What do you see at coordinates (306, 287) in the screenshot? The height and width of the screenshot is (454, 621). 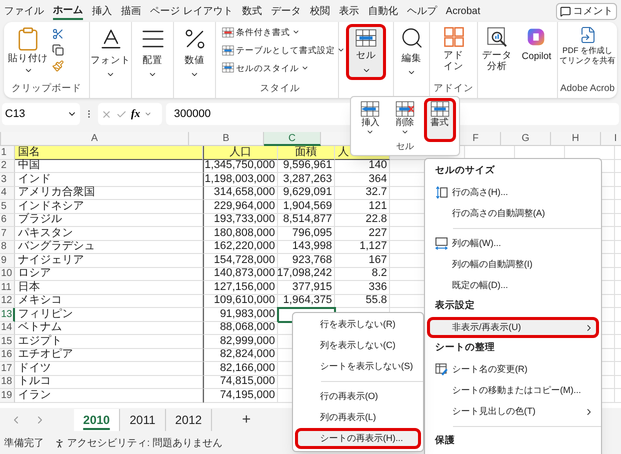 I see `table-cell: 377,915` at bounding box center [306, 287].